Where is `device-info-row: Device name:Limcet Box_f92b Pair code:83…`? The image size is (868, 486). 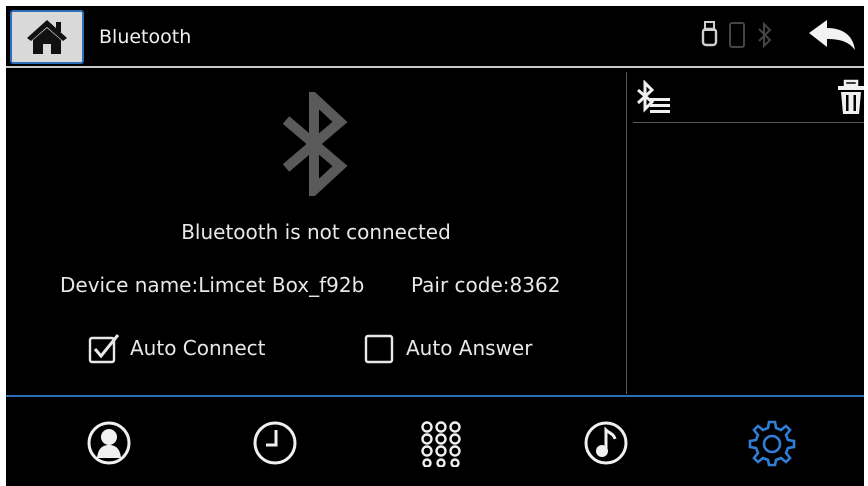
device-info-row: Device name:Limcet Box_f92b Pair code:83… is located at coordinates (310, 285).